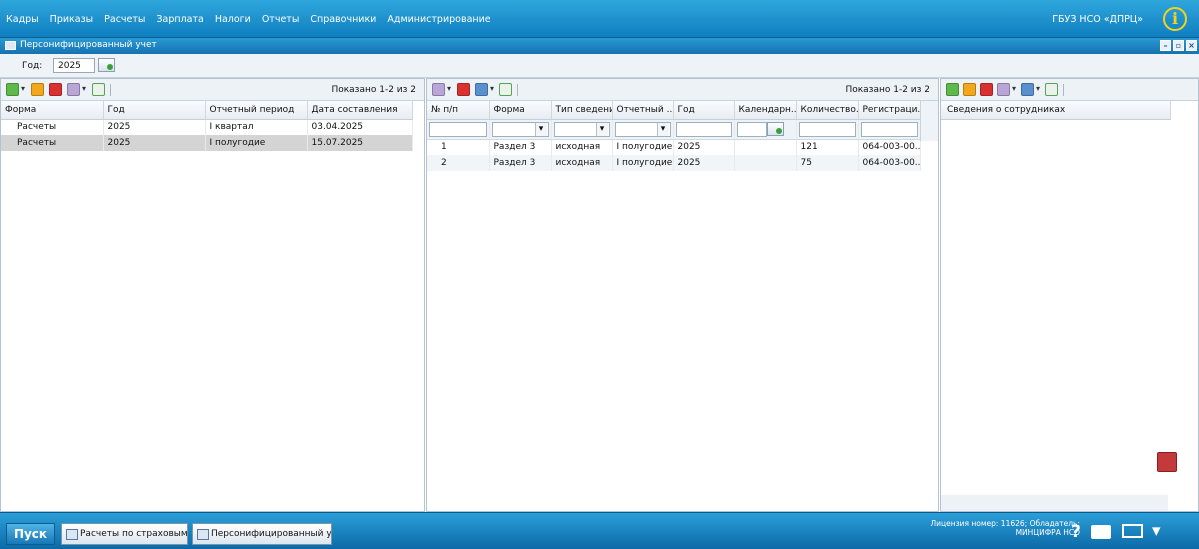 The height and width of the screenshot is (549, 1199). What do you see at coordinates (262, 534) in the screenshot?
I see `task-button-personified: Персонифицированный учет` at bounding box center [262, 534].